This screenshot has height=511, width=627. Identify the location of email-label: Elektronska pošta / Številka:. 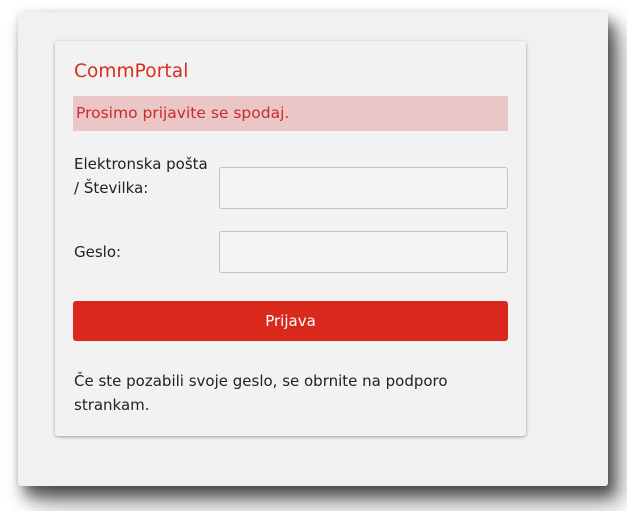
(141, 176).